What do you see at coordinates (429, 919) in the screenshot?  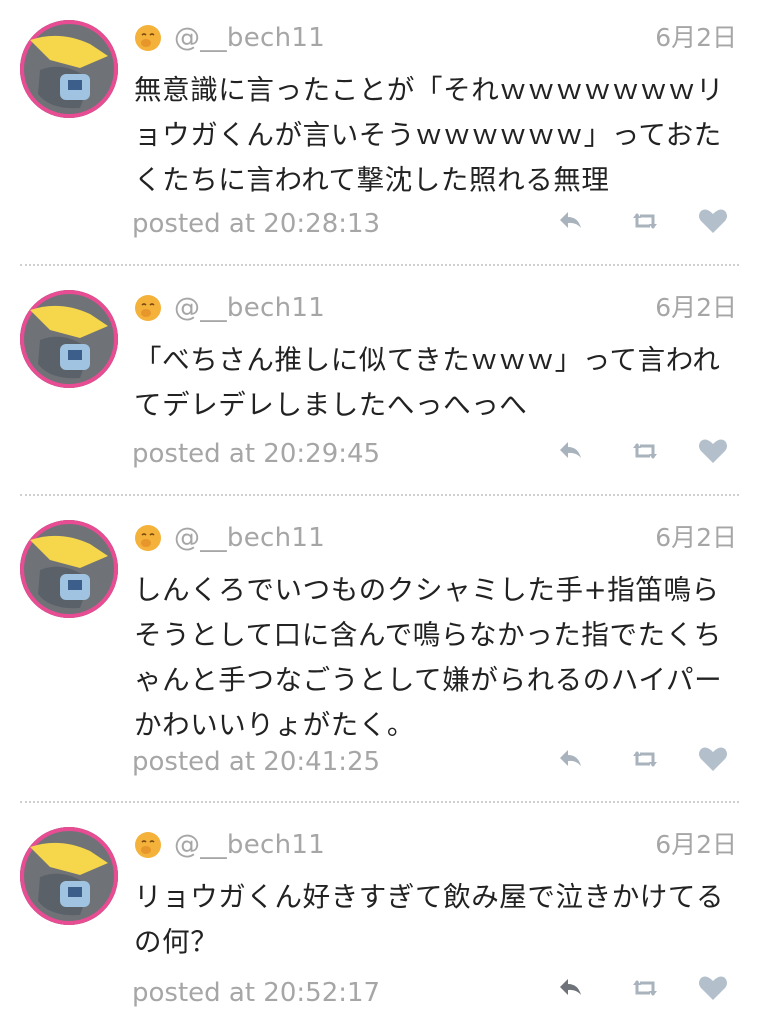 I see `tweet-text: リョウガくん好きすぎて飲み屋で泣きかけてるの何？` at bounding box center [429, 919].